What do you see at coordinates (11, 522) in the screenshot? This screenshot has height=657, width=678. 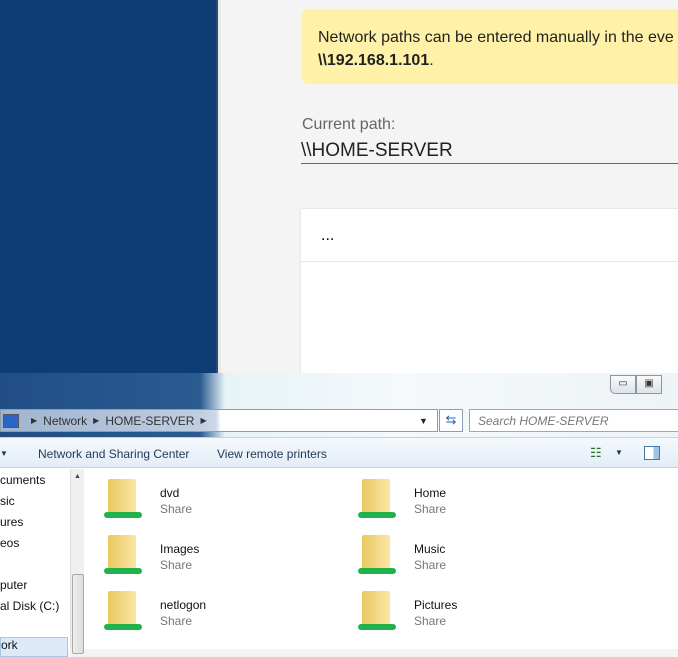 I see `nav-item-pictures: ures` at bounding box center [11, 522].